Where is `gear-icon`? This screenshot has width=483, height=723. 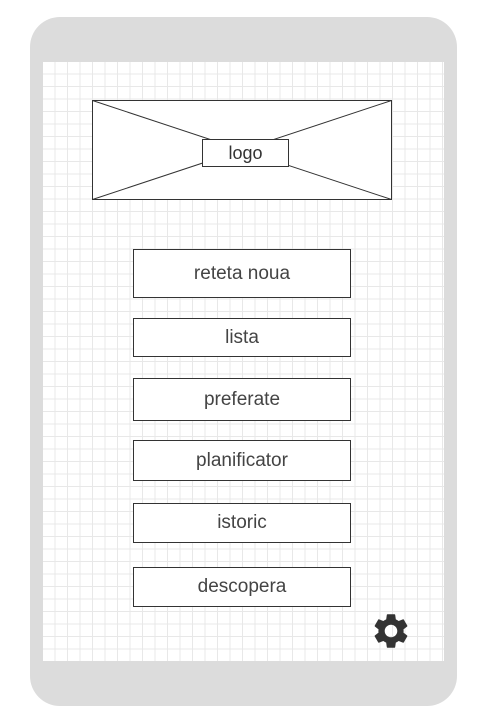 gear-icon is located at coordinates (391, 631).